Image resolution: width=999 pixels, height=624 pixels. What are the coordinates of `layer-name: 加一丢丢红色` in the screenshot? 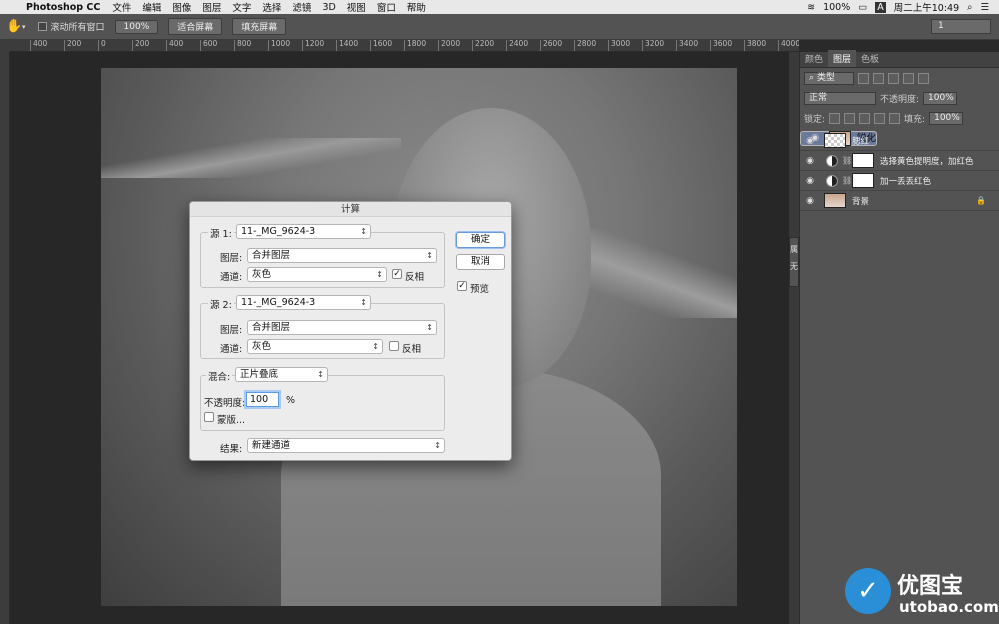 It's located at (905, 181).